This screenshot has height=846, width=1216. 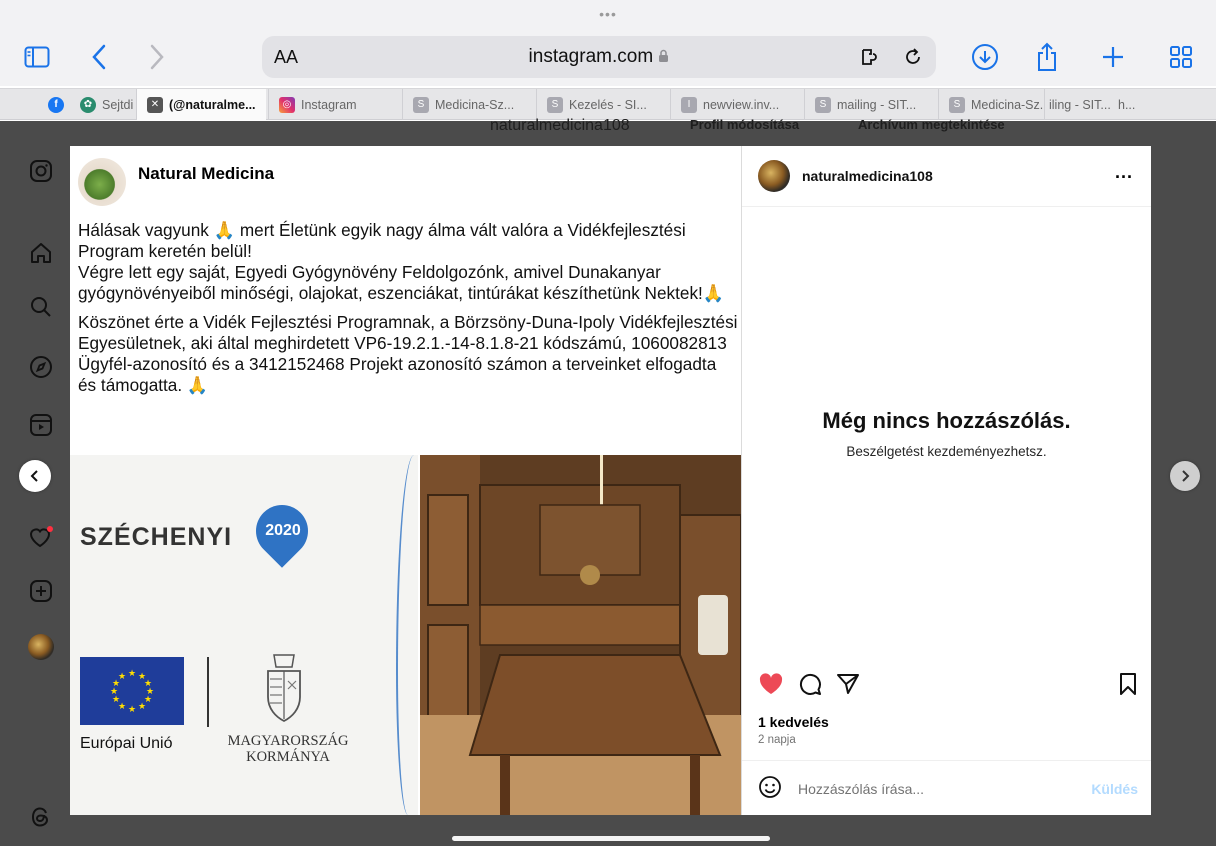 What do you see at coordinates (288, 741) in the screenshot?
I see `hu-label-line-1: MAGYARORSZÁG` at bounding box center [288, 741].